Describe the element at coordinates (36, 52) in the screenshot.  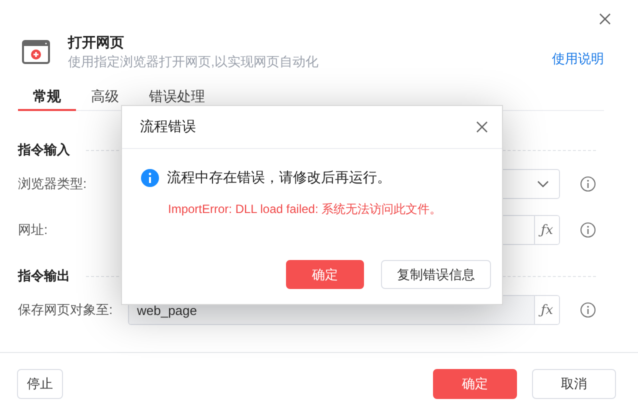
I see `browser-window-icon` at that location.